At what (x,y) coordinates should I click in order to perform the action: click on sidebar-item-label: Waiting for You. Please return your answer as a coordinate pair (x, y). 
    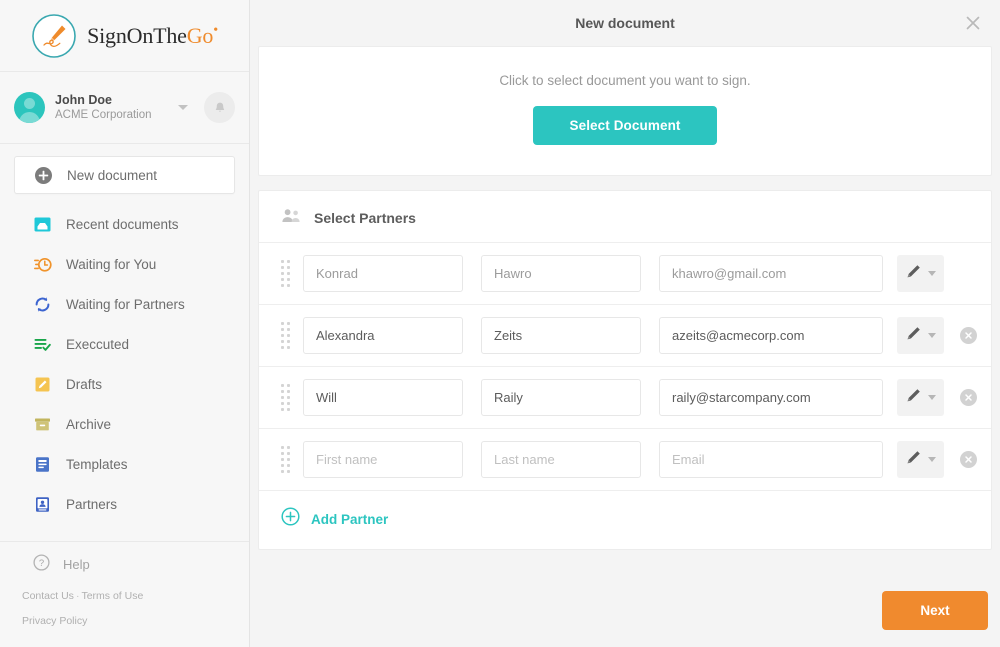
    Looking at the image, I should click on (111, 264).